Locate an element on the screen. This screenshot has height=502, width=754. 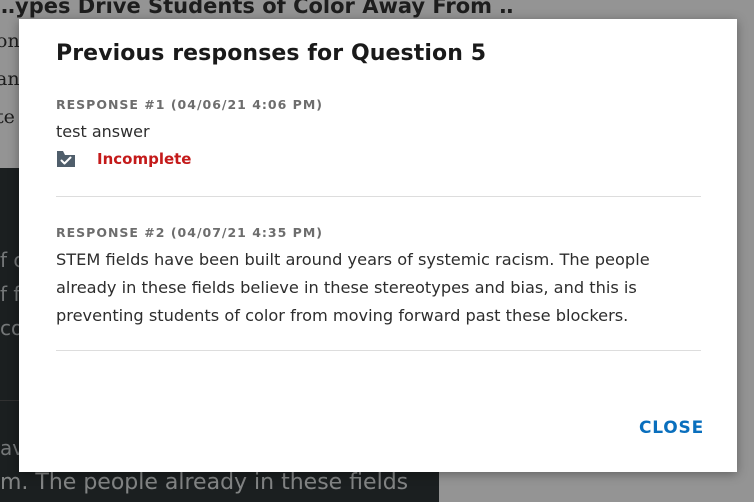
status-incomplete-label: Incomplete is located at coordinates (144, 159).